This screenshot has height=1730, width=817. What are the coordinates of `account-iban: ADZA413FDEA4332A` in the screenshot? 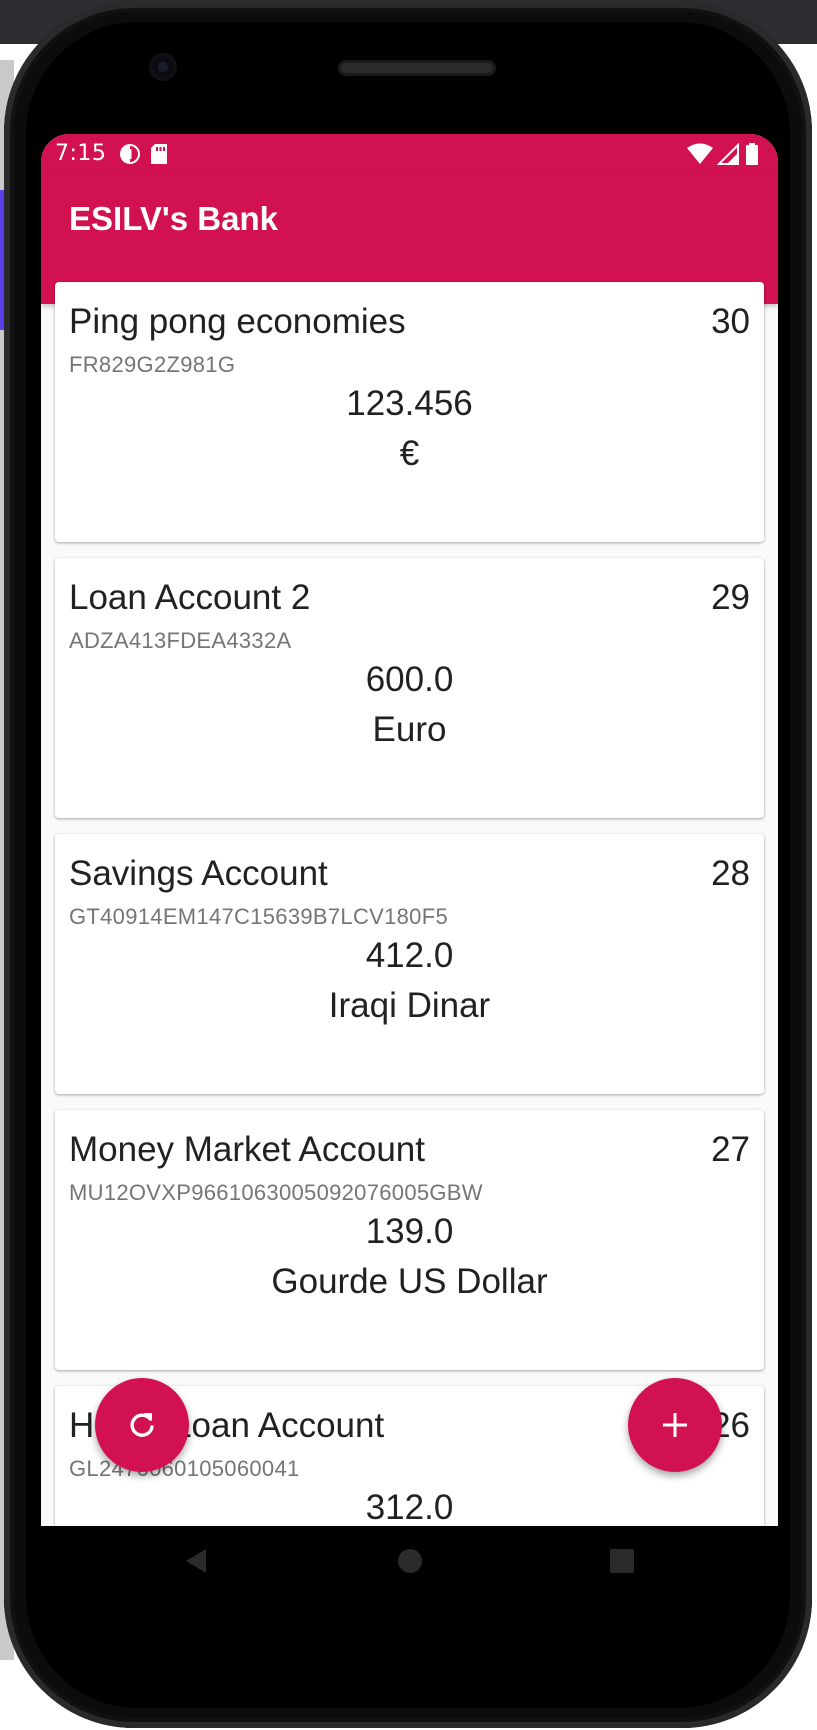 It's located at (180, 640).